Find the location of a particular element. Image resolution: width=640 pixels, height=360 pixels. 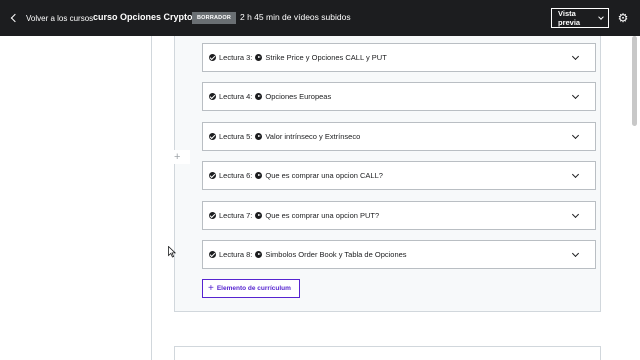

add-curriculum-item-button: + Elemento de currículum is located at coordinates (251, 288).